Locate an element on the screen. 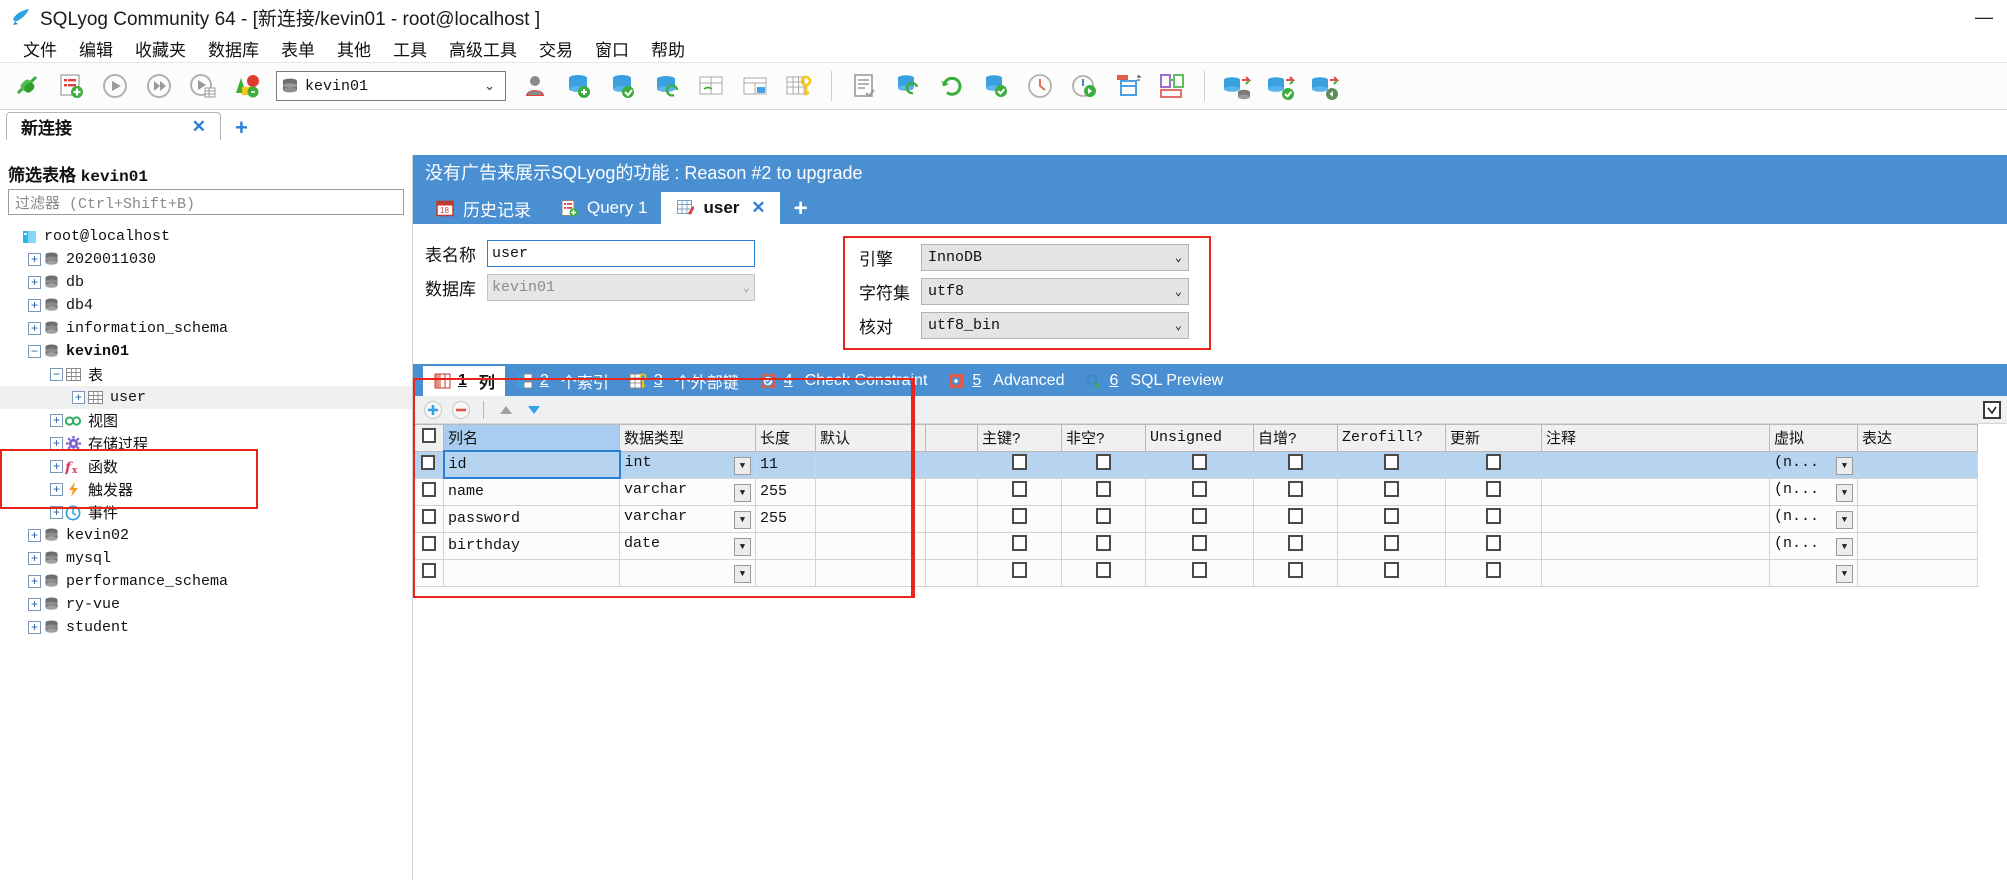 This screenshot has height=880, width=2007. not-null-header: 非空? is located at coordinates (1103, 438).